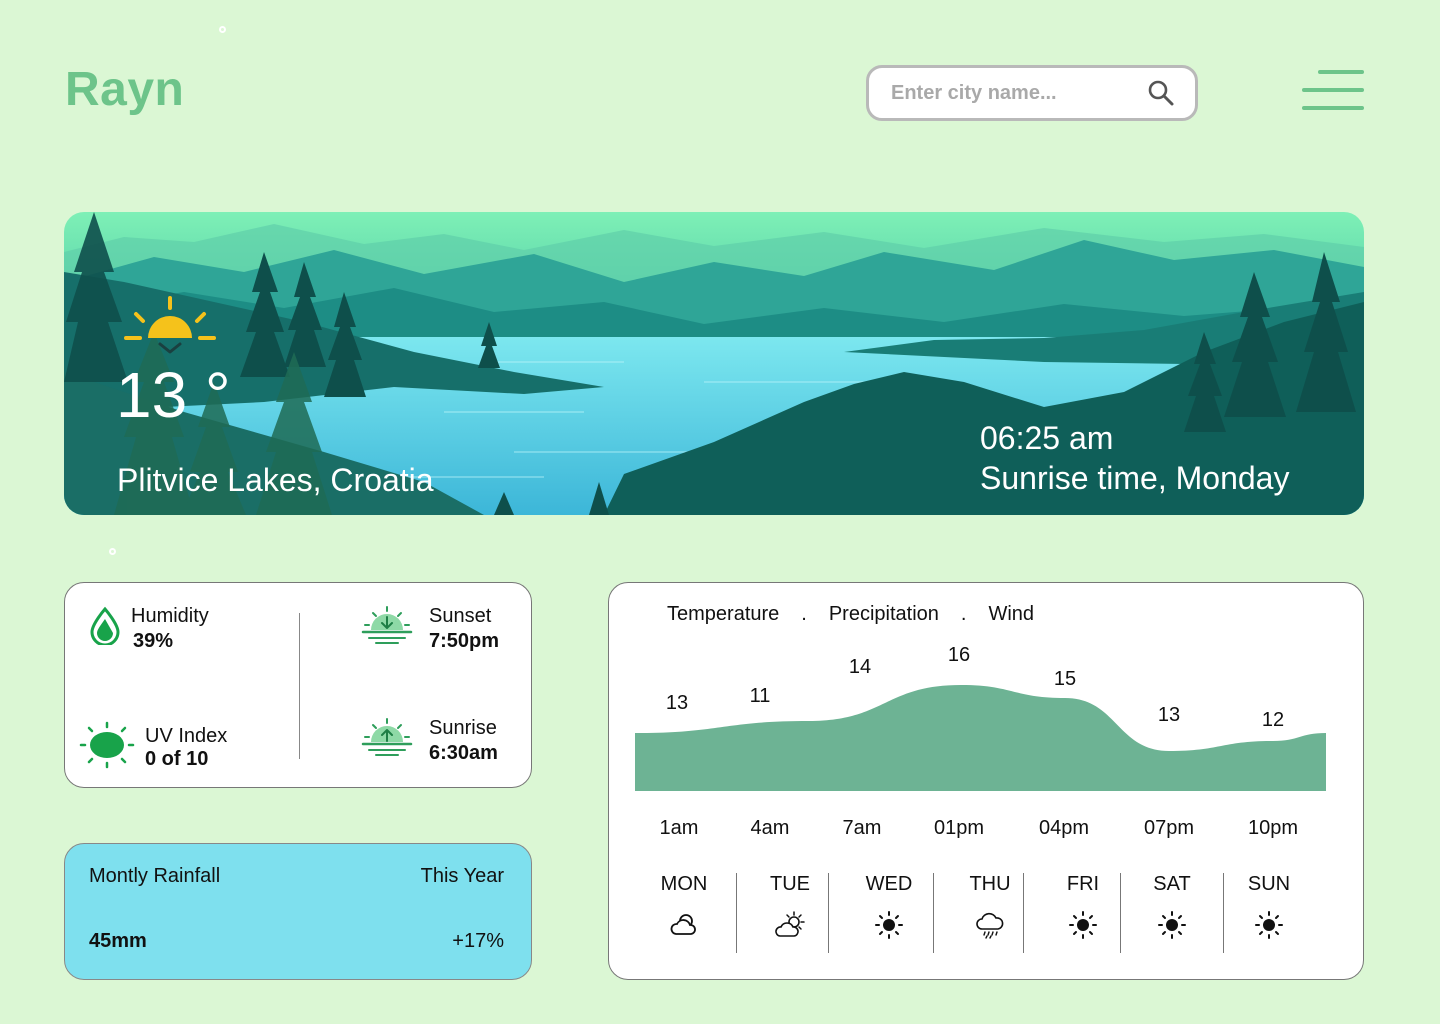 The width and height of the screenshot is (1440, 1024). Describe the element at coordinates (1065, 679) in the screenshot. I see `temperature-value-label: 15` at that location.